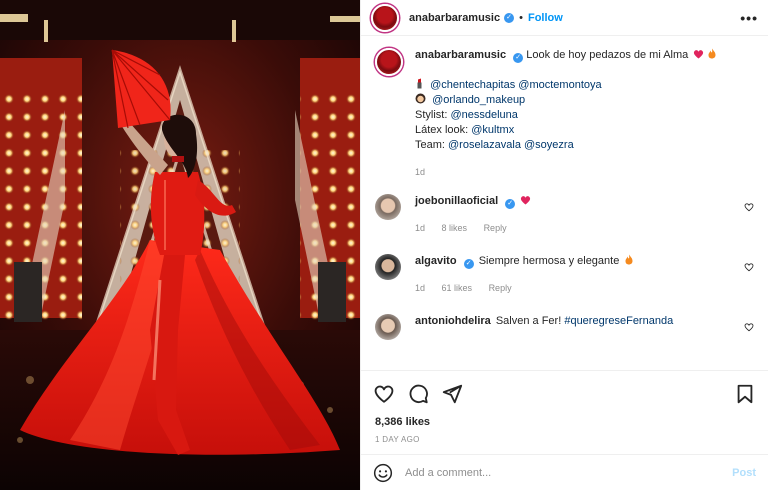 The width and height of the screenshot is (768, 490). Describe the element at coordinates (559, 85) in the screenshot. I see `mention: @moctemontoya` at that location.